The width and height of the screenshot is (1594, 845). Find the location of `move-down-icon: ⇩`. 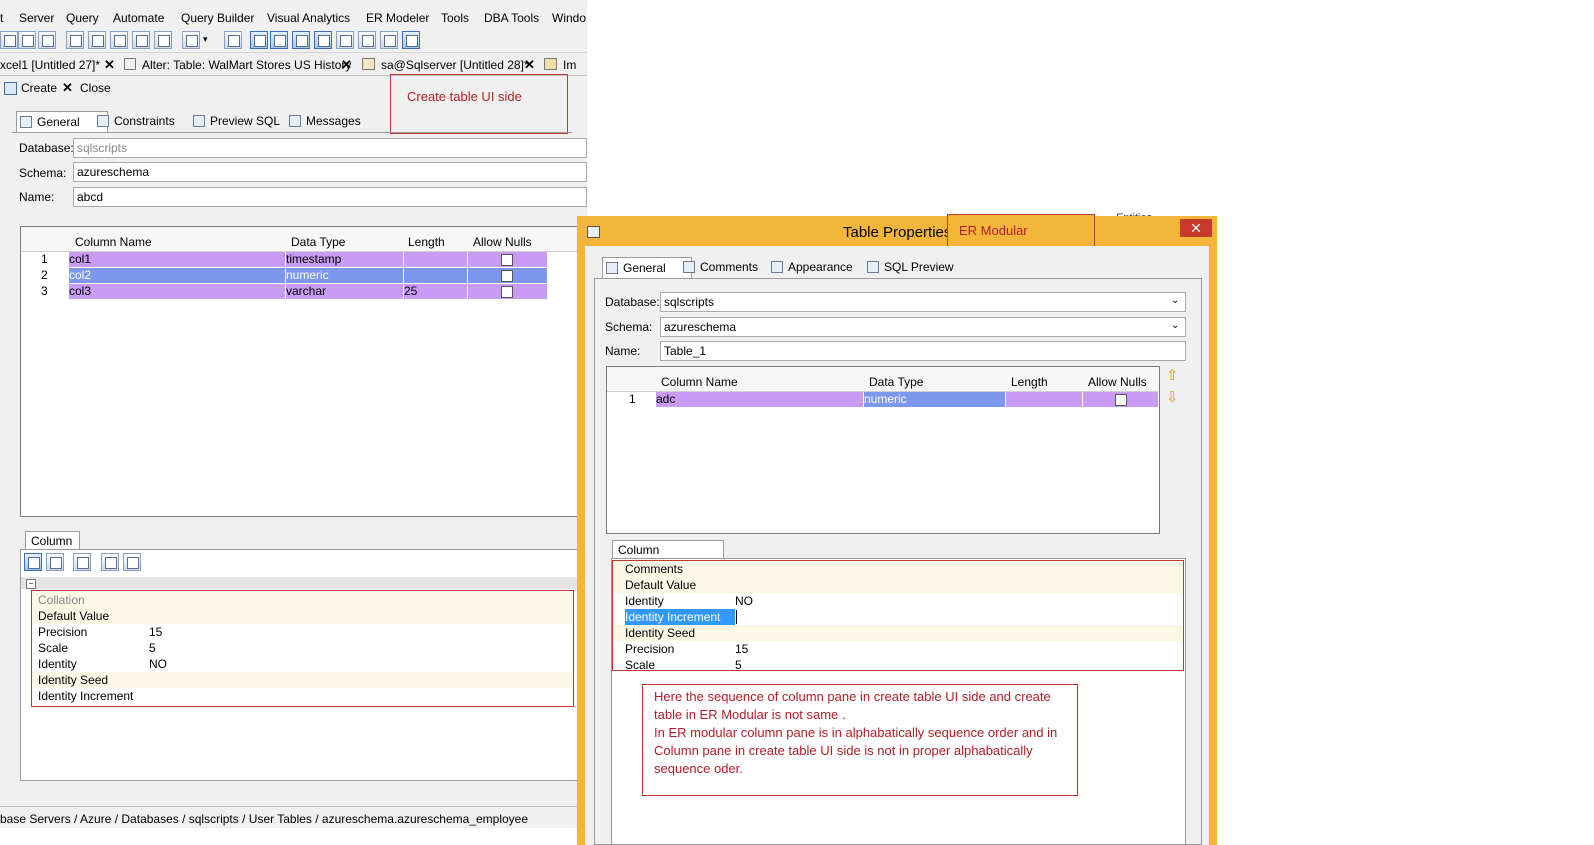

move-down-icon: ⇩ is located at coordinates (1172, 397).